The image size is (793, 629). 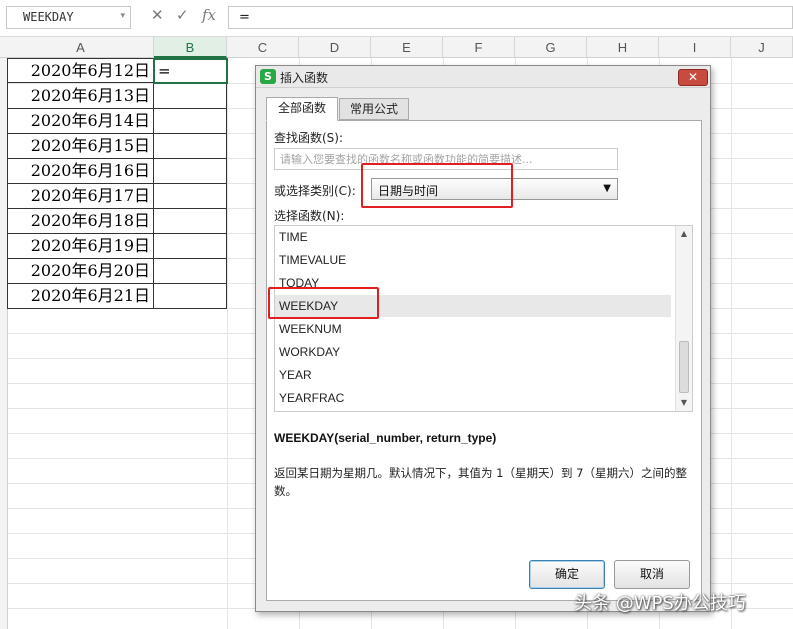 I want to click on confirm-icon: ✓, so click(x=182, y=15).